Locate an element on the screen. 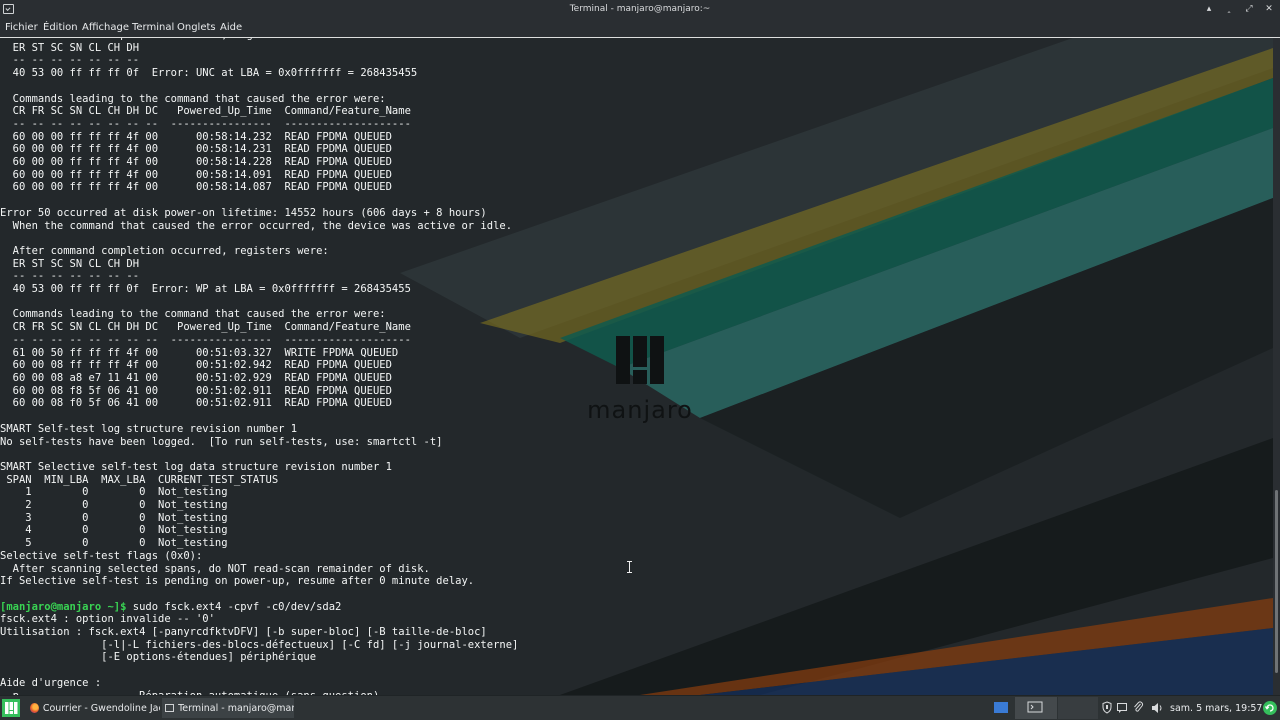 The image size is (1280, 720). mouse-ibeam-cursor is located at coordinates (629, 567).